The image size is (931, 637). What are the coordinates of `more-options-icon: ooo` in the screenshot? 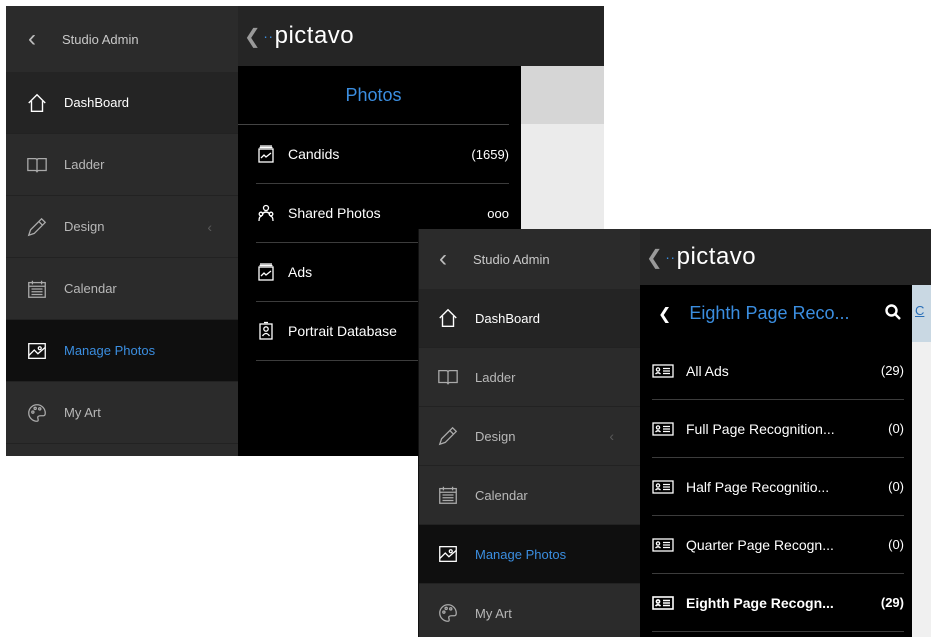 It's located at (498, 213).